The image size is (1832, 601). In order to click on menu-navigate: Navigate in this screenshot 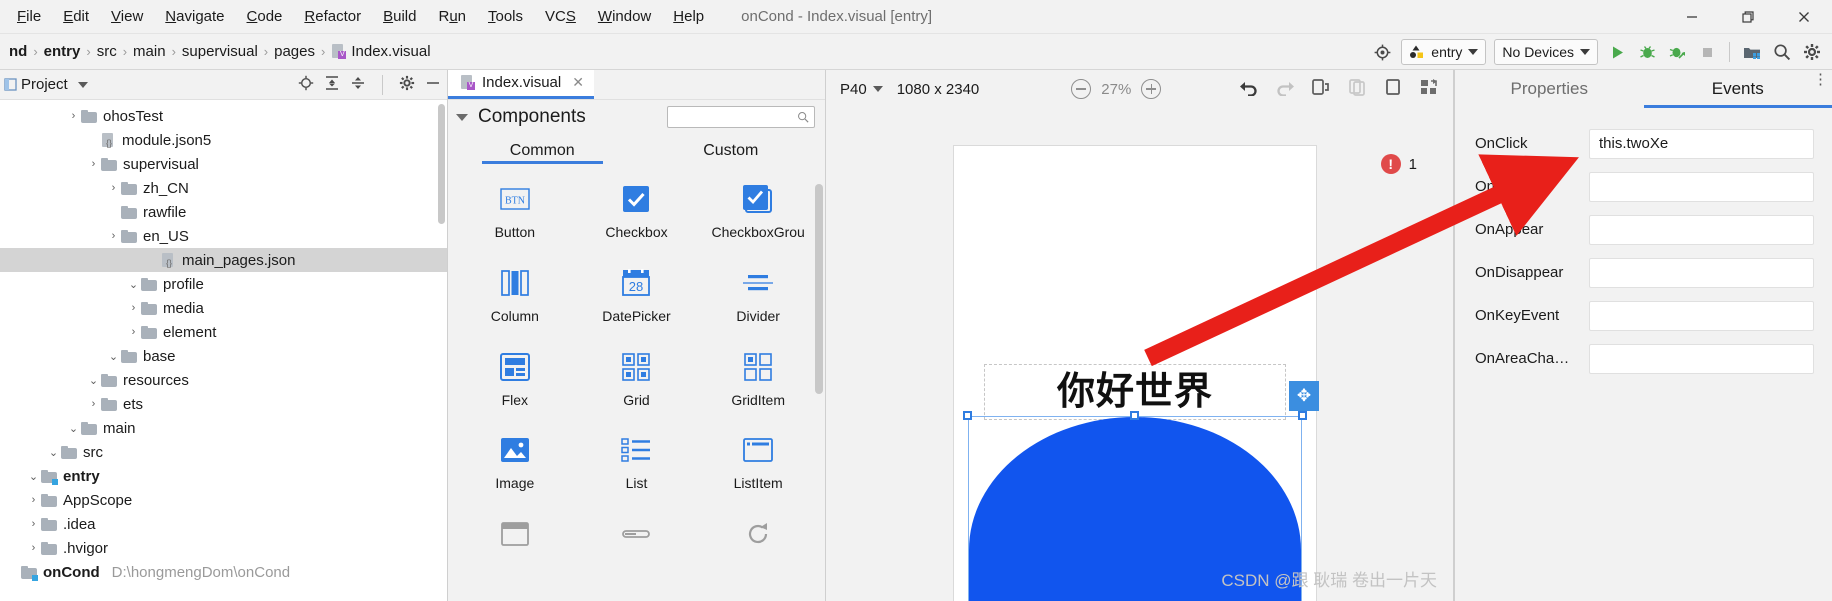, I will do `click(194, 16)`.